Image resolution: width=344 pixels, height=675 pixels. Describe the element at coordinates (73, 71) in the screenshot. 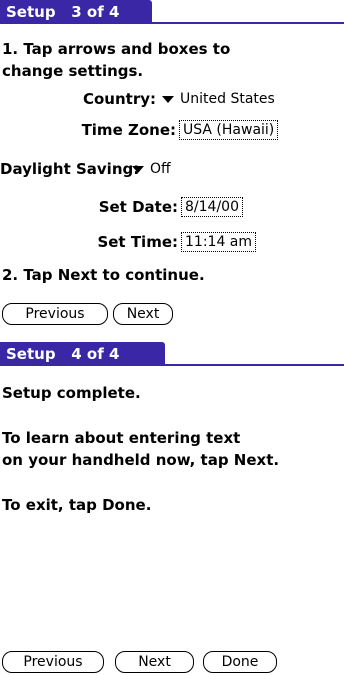

I see `step1-instruction-line2: change settings.` at that location.